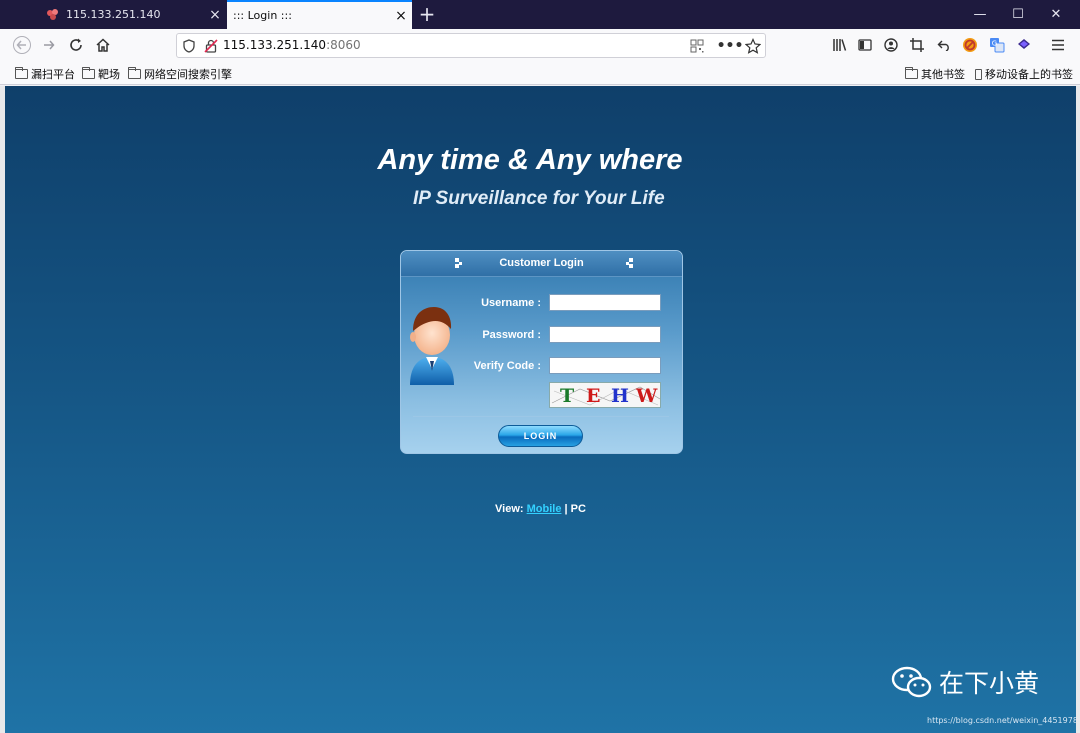  What do you see at coordinates (509, 509) in the screenshot?
I see `view-label: View:` at bounding box center [509, 509].